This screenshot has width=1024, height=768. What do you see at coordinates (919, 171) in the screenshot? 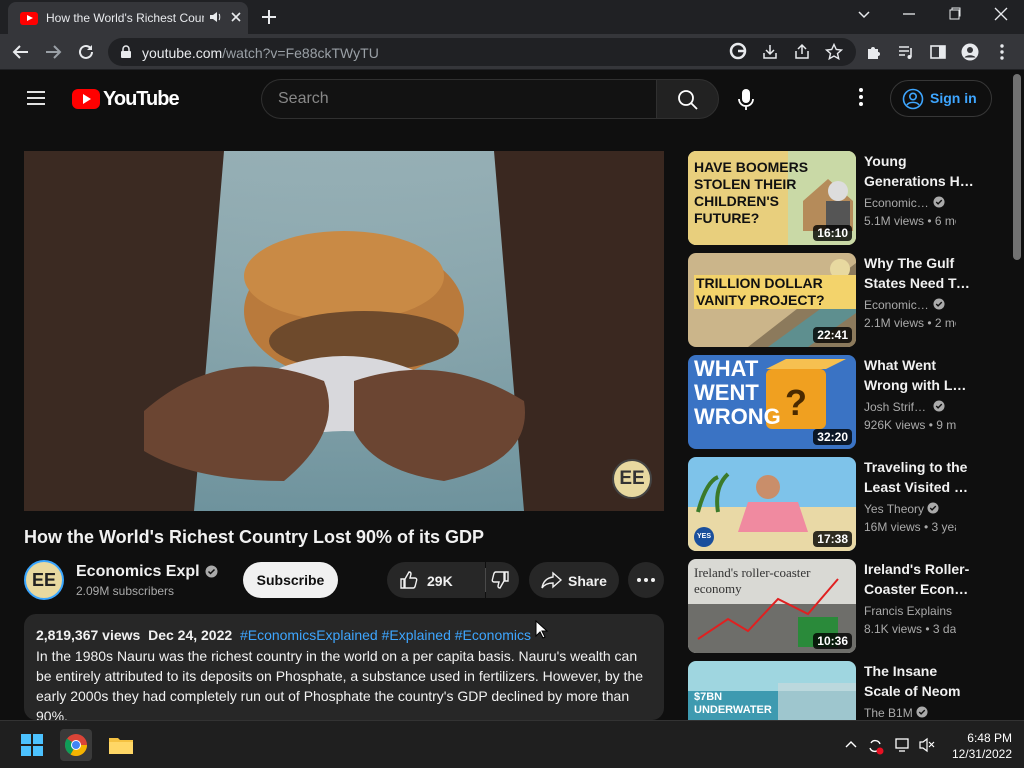
I see `related-video-title: Young Generations Have Boomers Stolen` at bounding box center [919, 171].